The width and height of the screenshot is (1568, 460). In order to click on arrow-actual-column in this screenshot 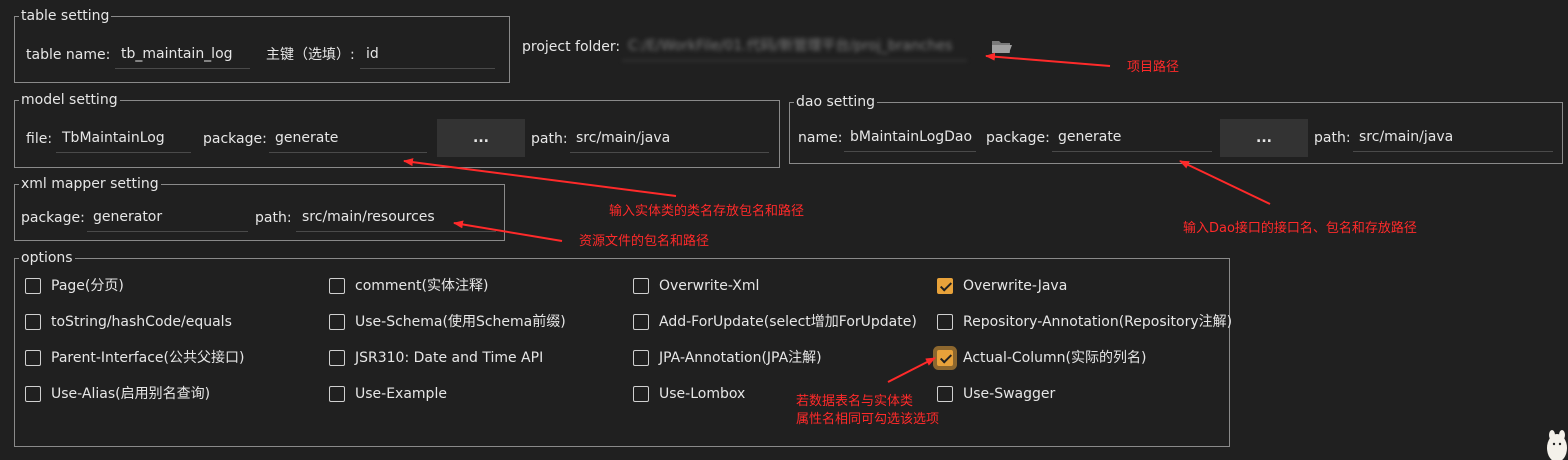, I will do `click(911, 370)`.